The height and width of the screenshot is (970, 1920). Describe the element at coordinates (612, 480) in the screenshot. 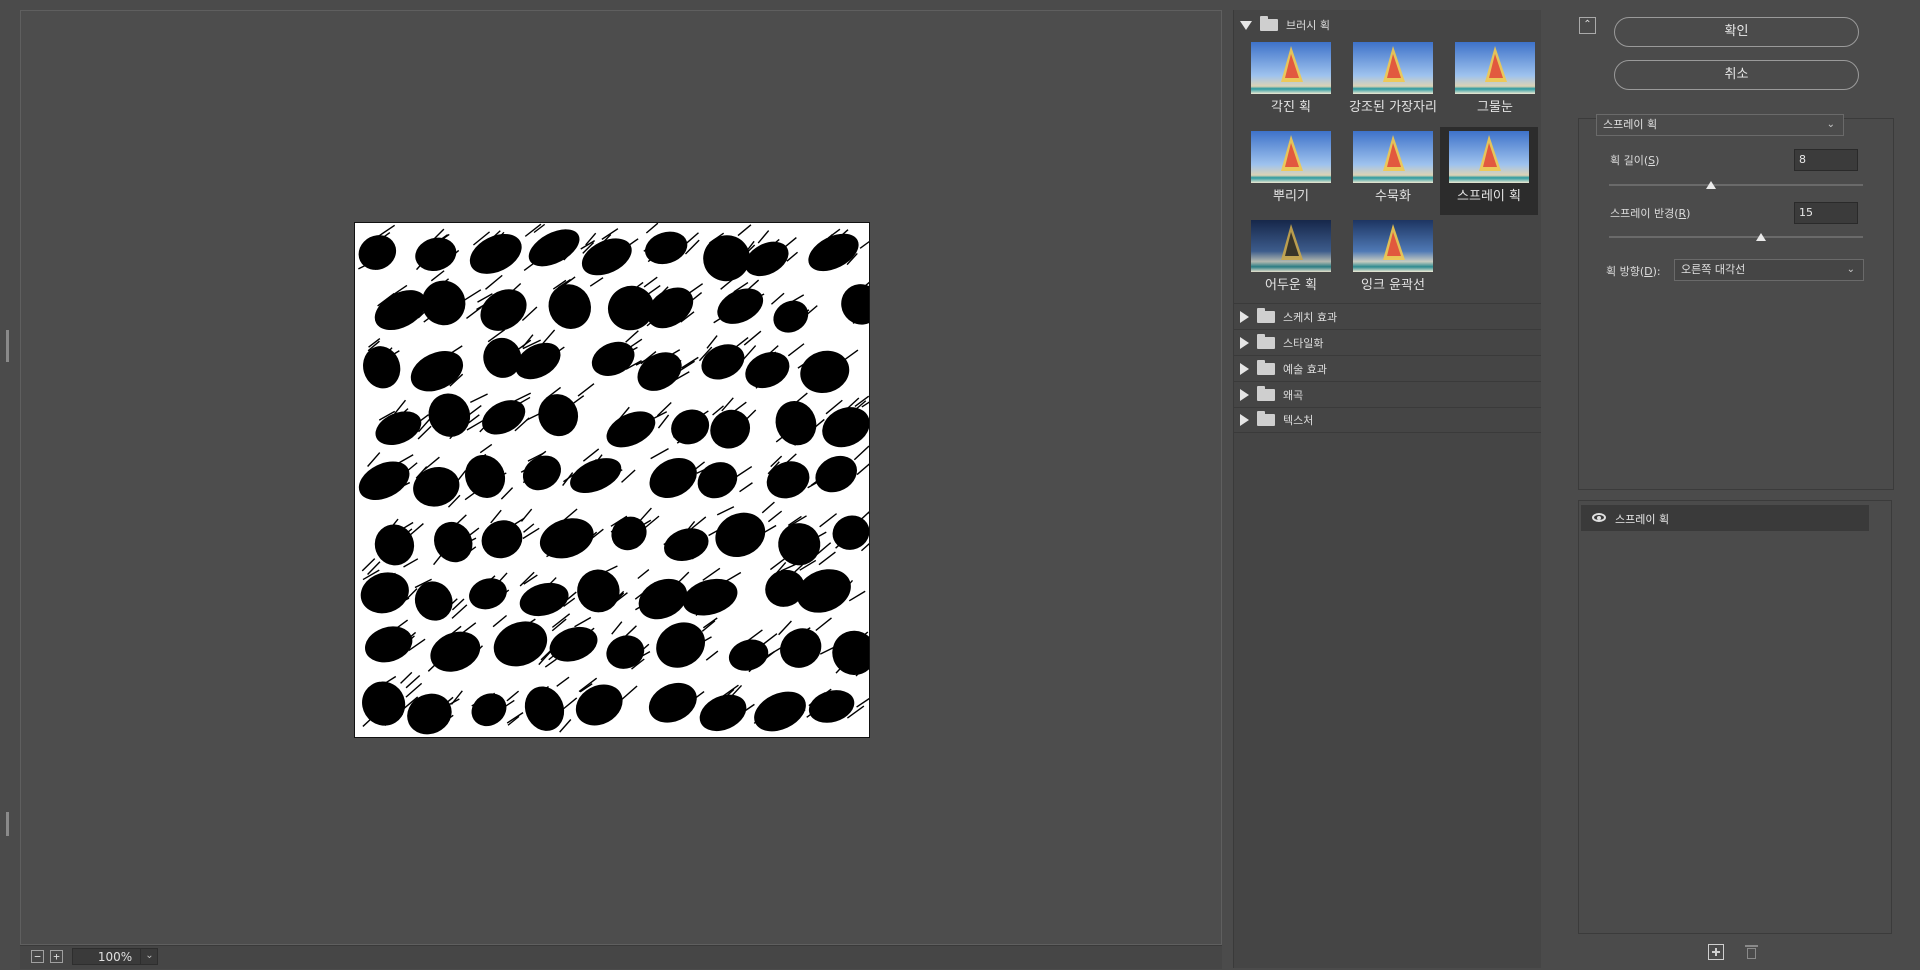

I see `preview-canvas` at that location.